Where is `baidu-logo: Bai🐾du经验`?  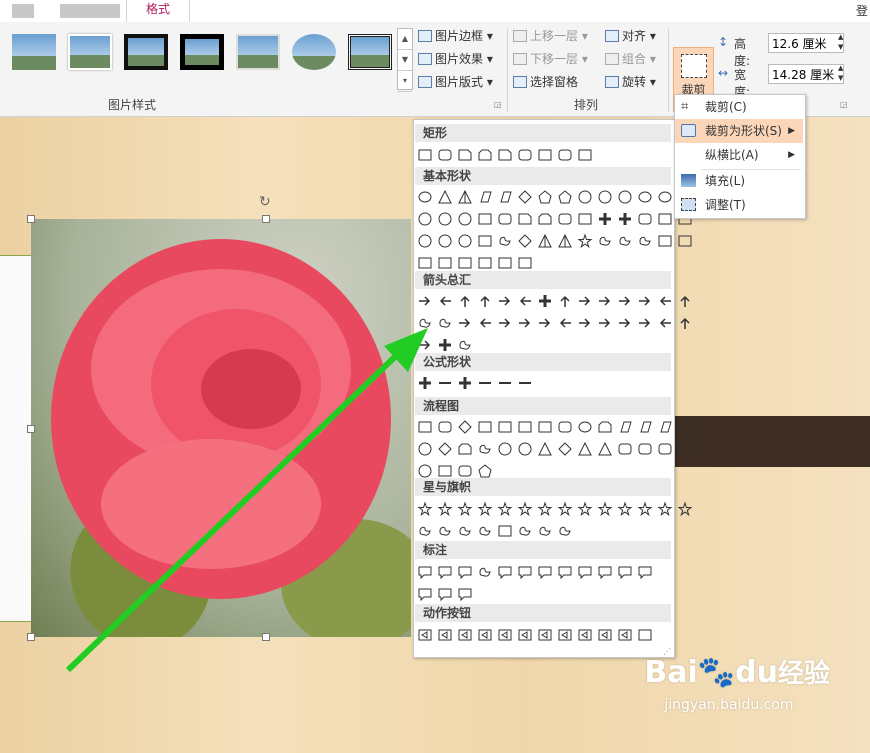 baidu-logo: Bai🐾du经验 is located at coordinates (737, 672).